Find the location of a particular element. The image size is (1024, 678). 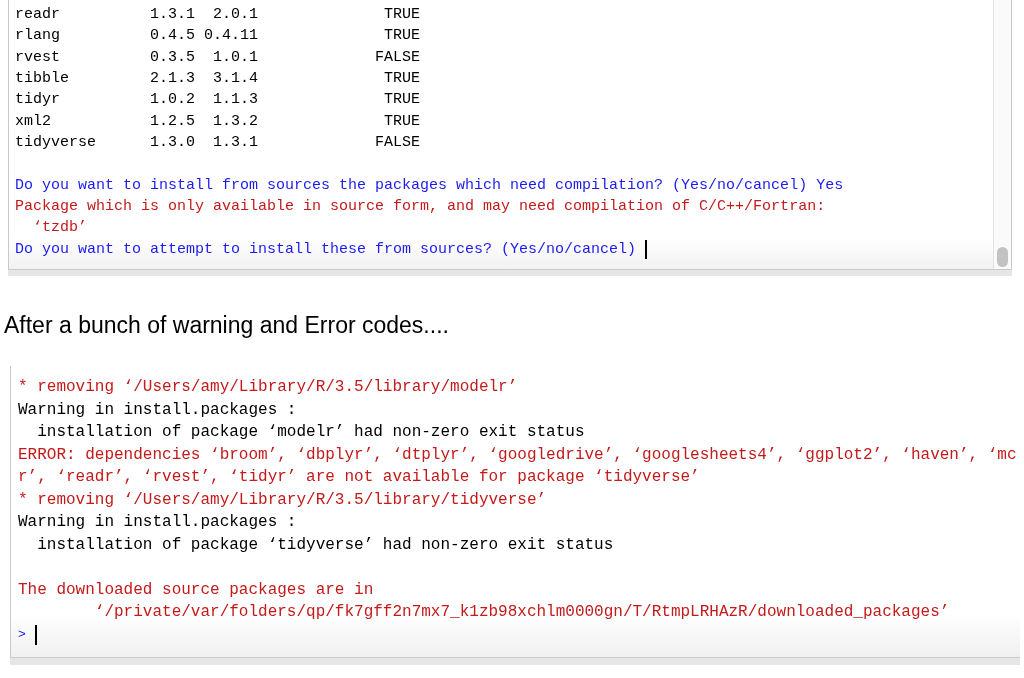

table-cell: 1.2.5 is located at coordinates (173, 121).